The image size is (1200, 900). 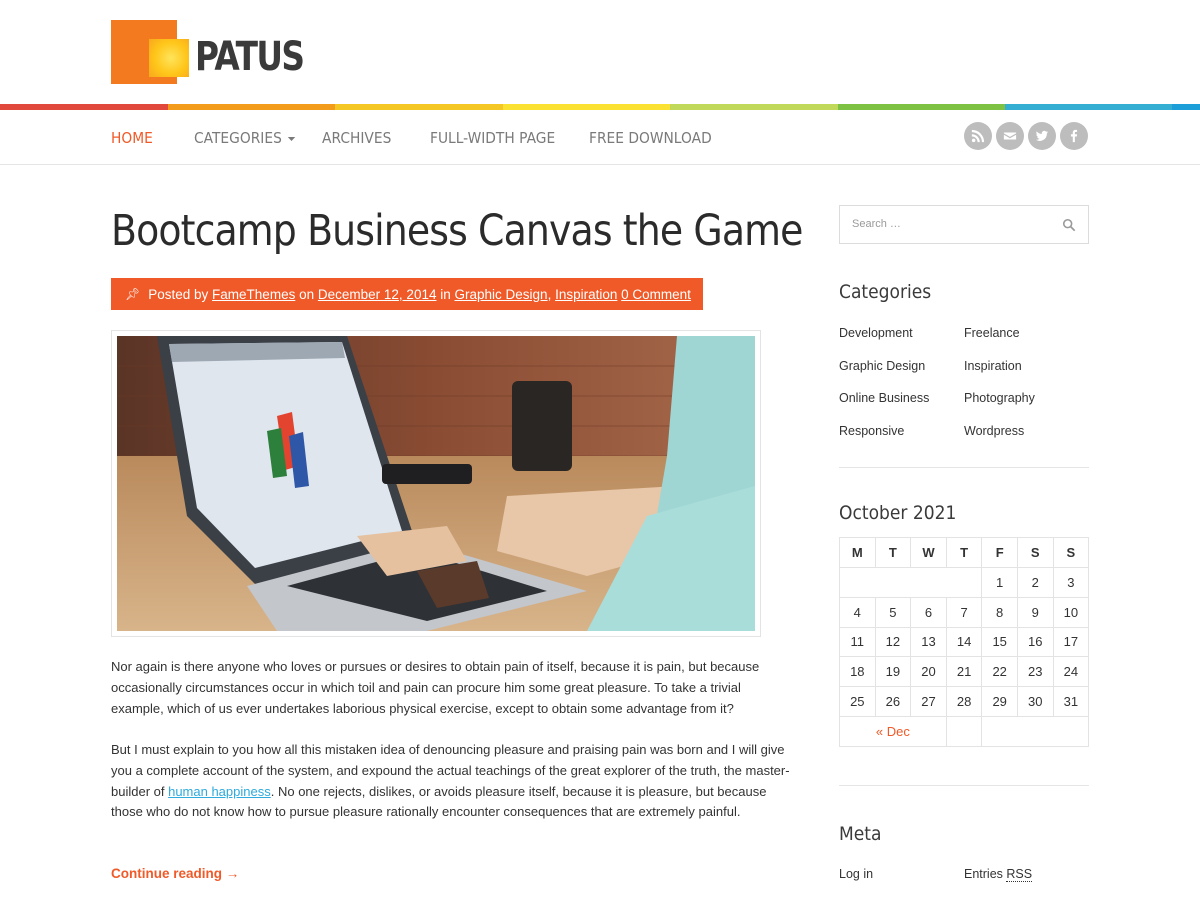 I want to click on calendar-day-cell: 15, so click(x=999, y=642).